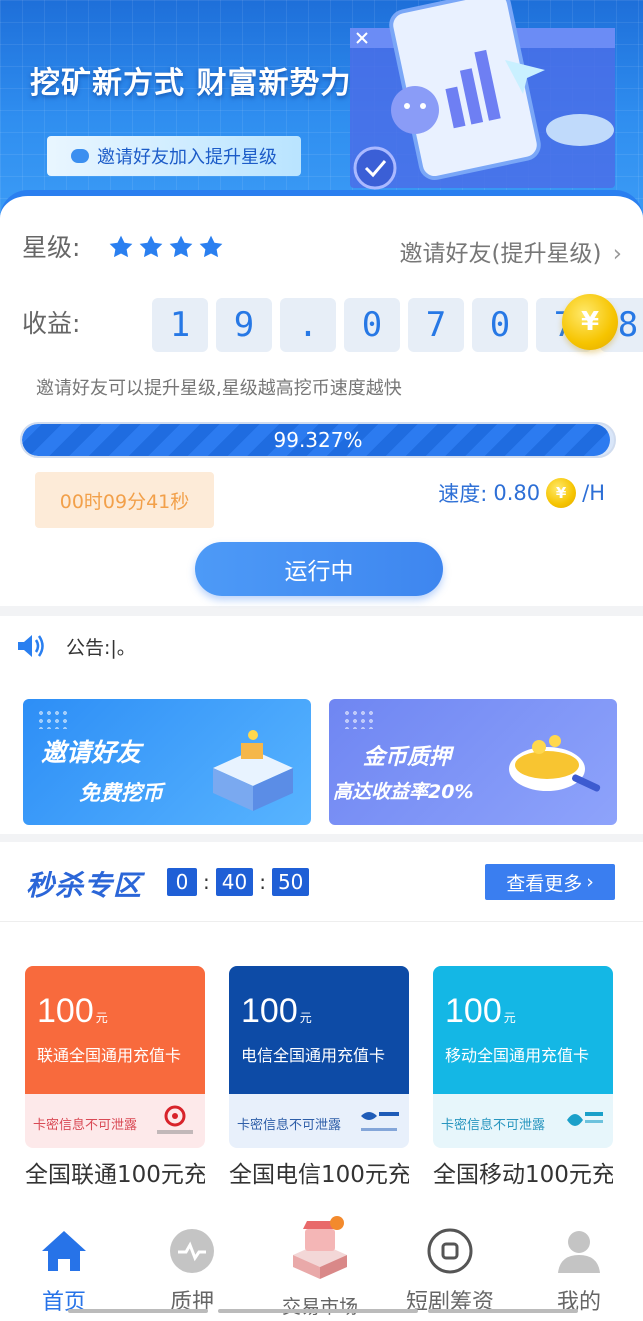  What do you see at coordinates (319, 1030) in the screenshot?
I see `product-card-face: 100 元 电信全国通用充值卡` at bounding box center [319, 1030].